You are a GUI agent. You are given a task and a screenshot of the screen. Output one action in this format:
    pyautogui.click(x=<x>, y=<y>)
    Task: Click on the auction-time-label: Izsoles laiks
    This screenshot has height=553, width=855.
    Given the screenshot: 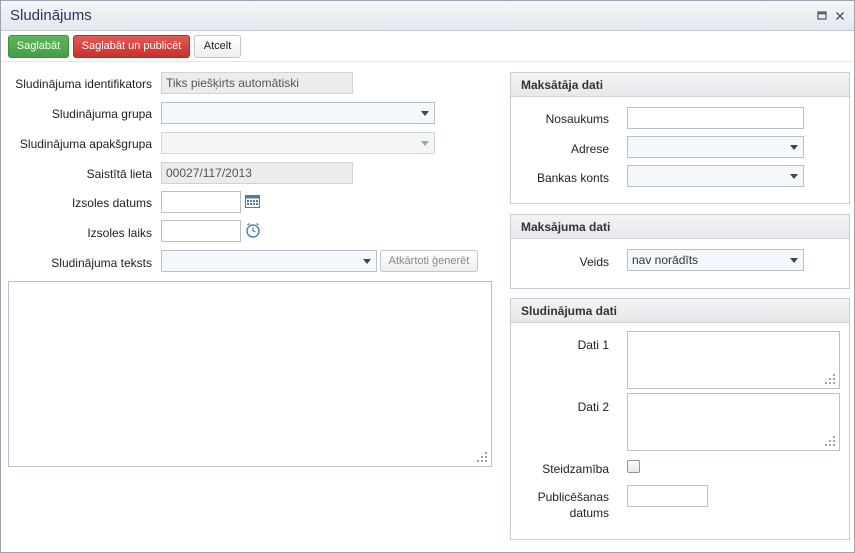 What is the action you would take?
    pyautogui.click(x=119, y=233)
    